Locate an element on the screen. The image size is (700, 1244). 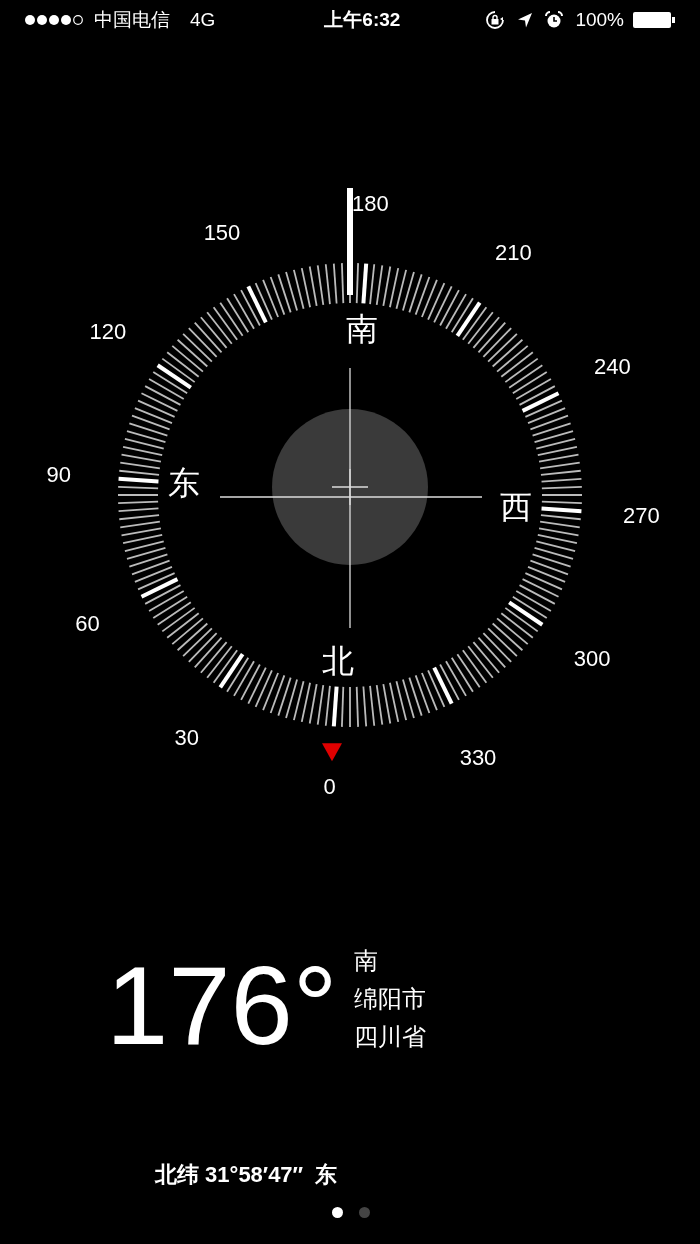
north-marker-icon is located at coordinates (332, 752).